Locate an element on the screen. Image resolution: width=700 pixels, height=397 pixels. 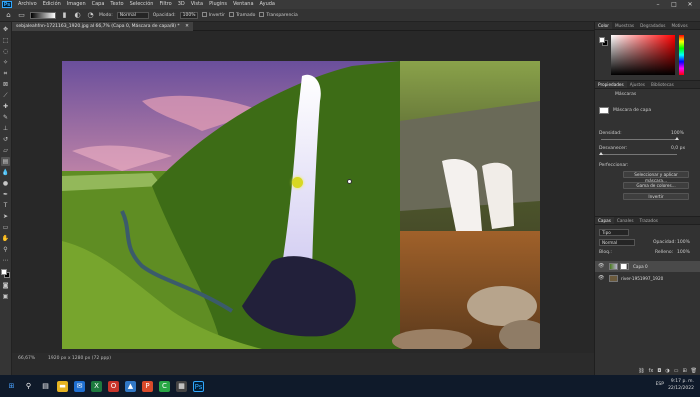
link-layers-icon: ⛓ is located at coordinates (641, 371).